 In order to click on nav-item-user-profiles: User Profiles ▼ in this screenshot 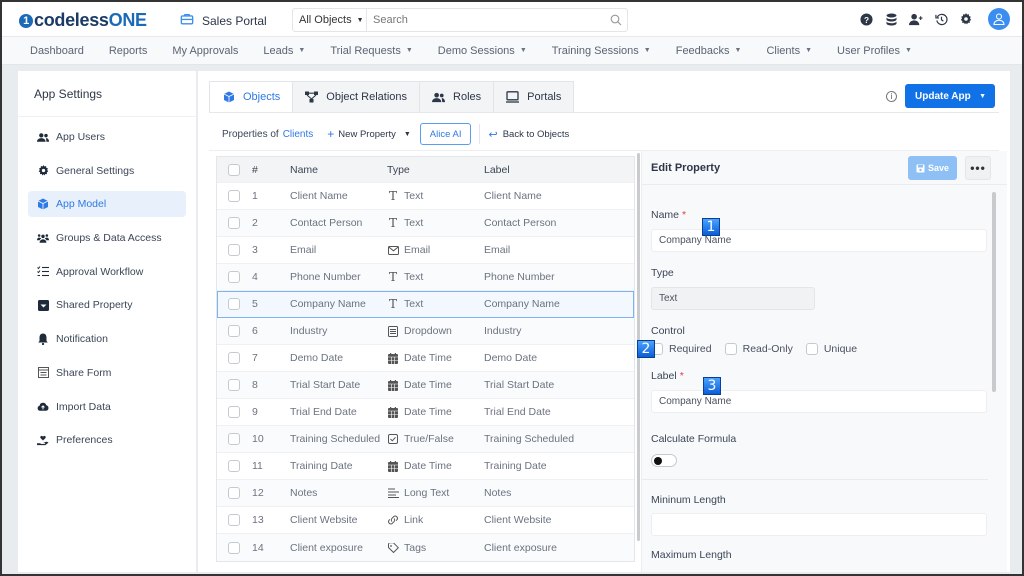, I will do `click(874, 51)`.